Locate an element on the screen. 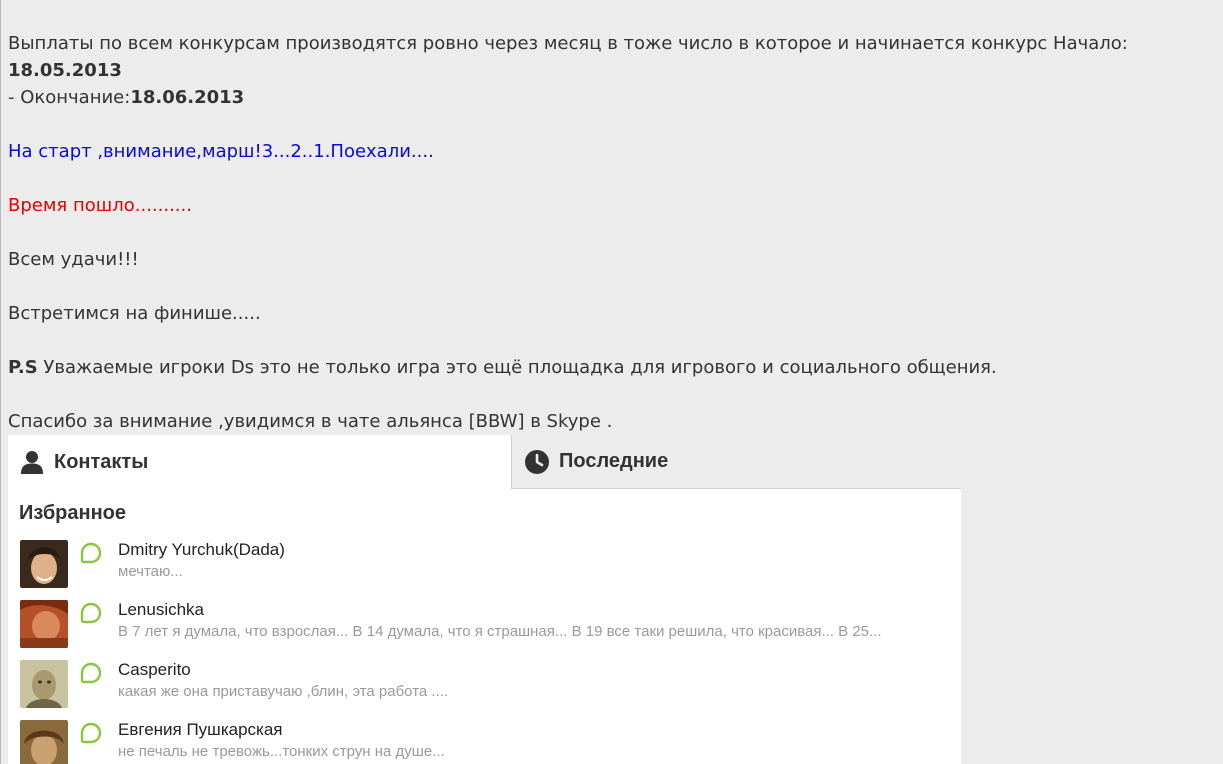 The height and width of the screenshot is (764, 1223). contact-name: Lenusichka is located at coordinates (161, 609).